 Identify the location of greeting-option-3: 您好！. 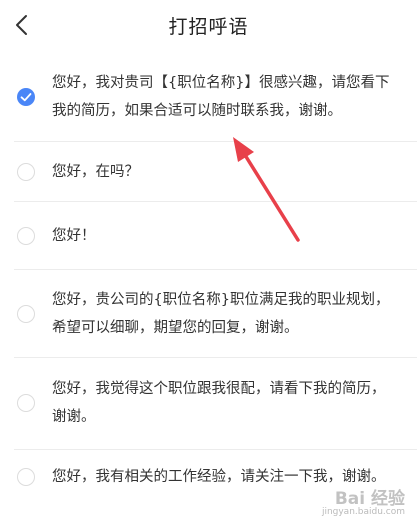
(208, 236).